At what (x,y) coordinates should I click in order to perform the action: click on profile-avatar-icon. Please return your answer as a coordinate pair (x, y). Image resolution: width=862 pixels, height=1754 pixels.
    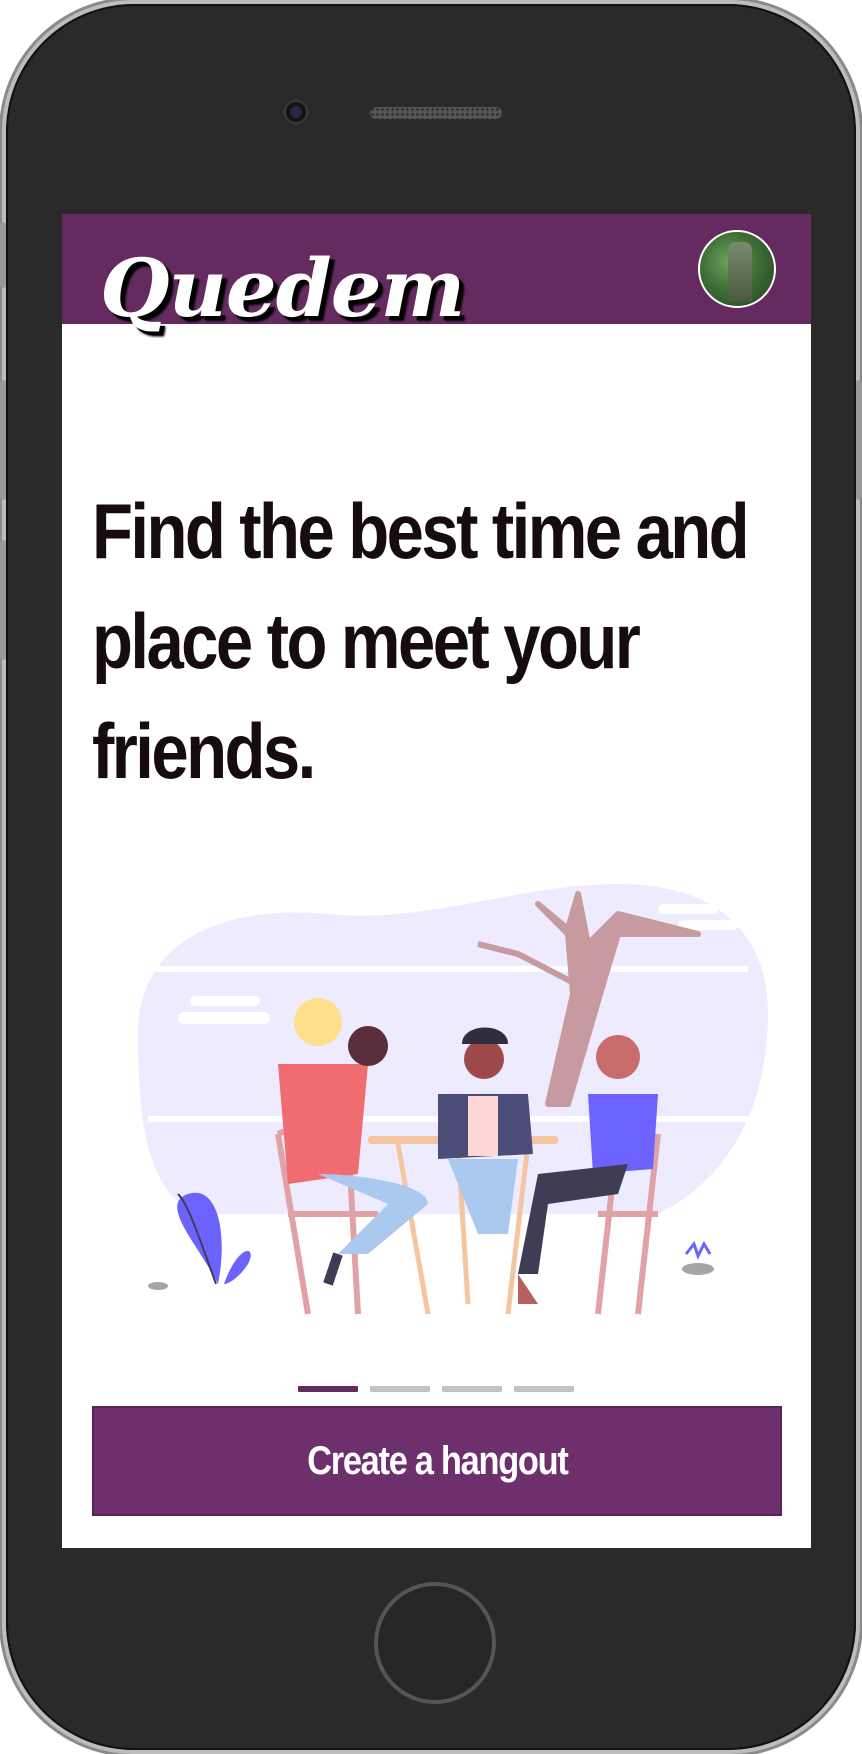
    Looking at the image, I should click on (737, 269).